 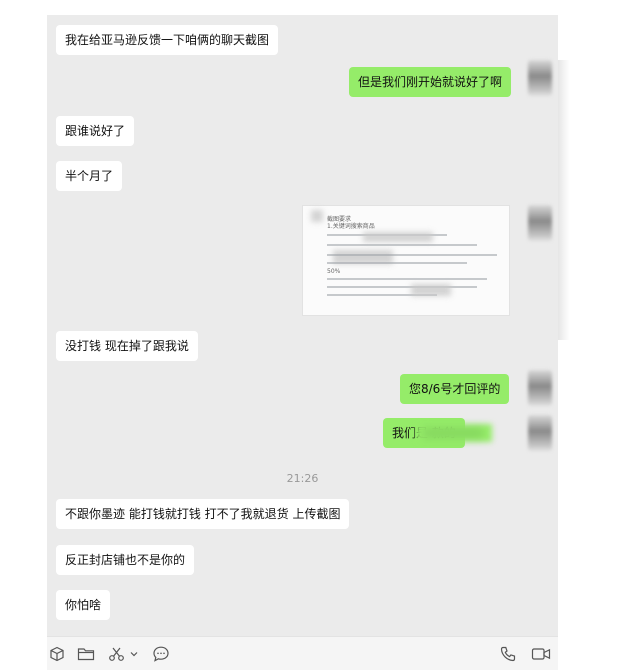 I want to click on message-bubble-7: 我们是 款的, so click(x=437, y=433).